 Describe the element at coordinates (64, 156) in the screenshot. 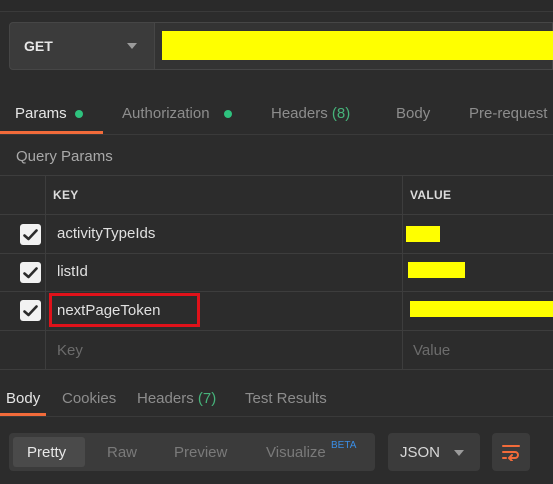

I see `query-params-title: Query Params` at that location.